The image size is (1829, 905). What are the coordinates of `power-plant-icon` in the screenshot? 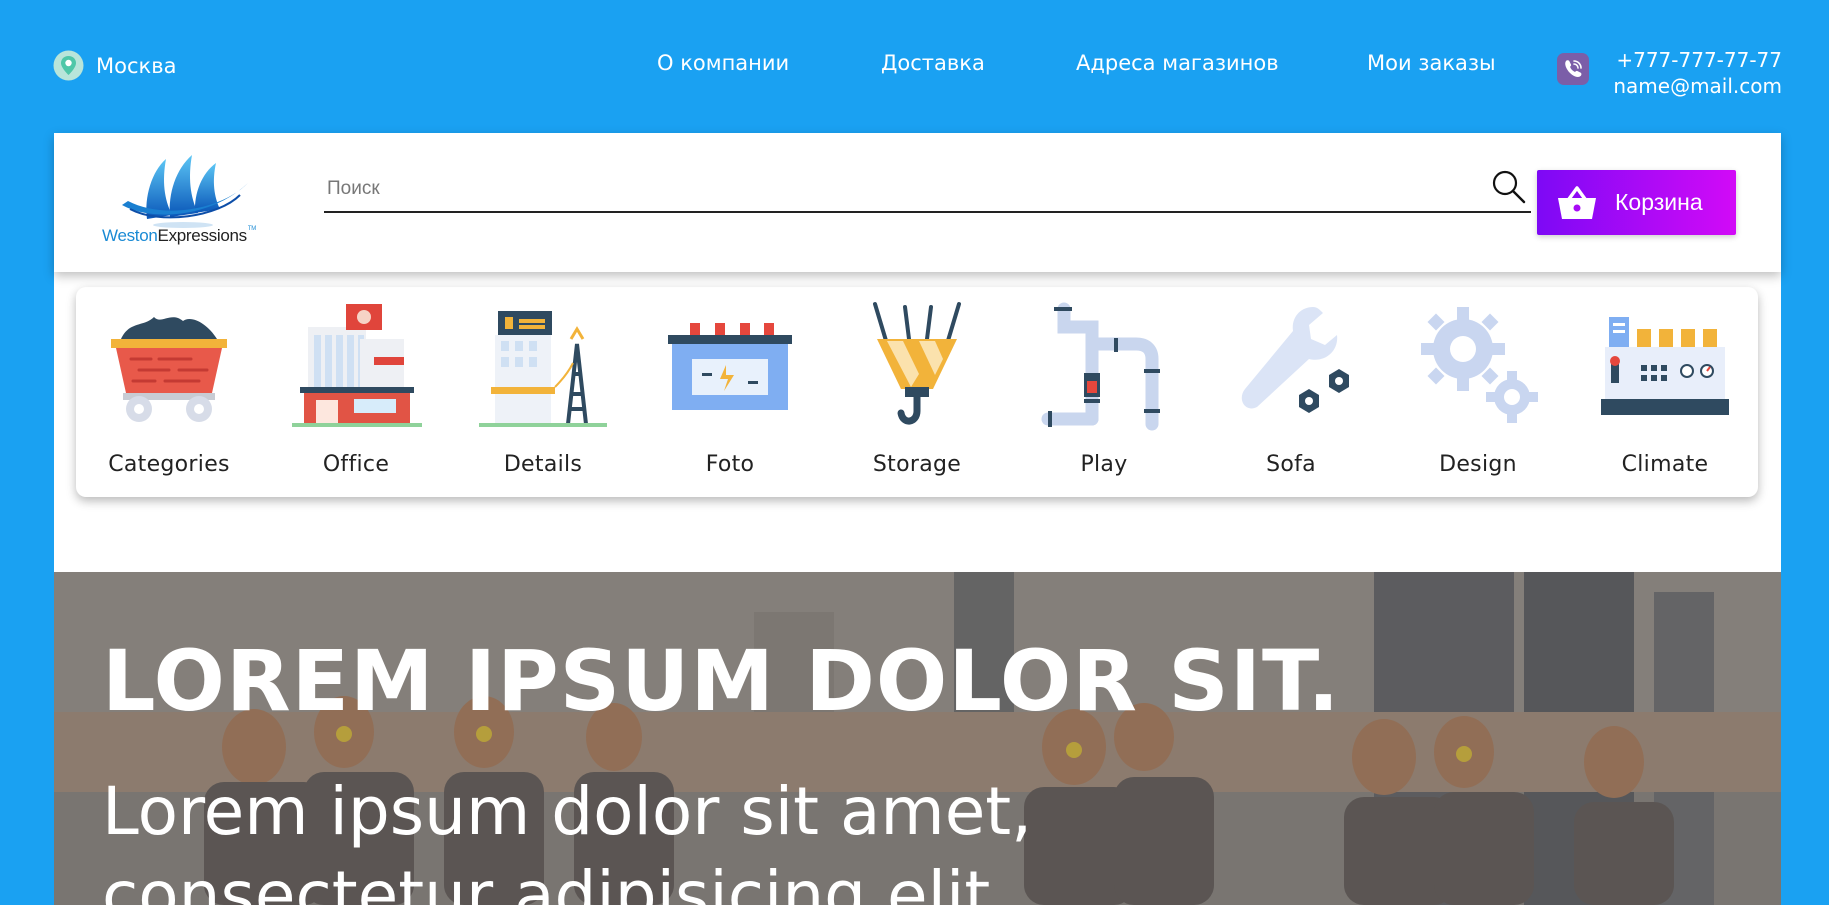 It's located at (543, 369).